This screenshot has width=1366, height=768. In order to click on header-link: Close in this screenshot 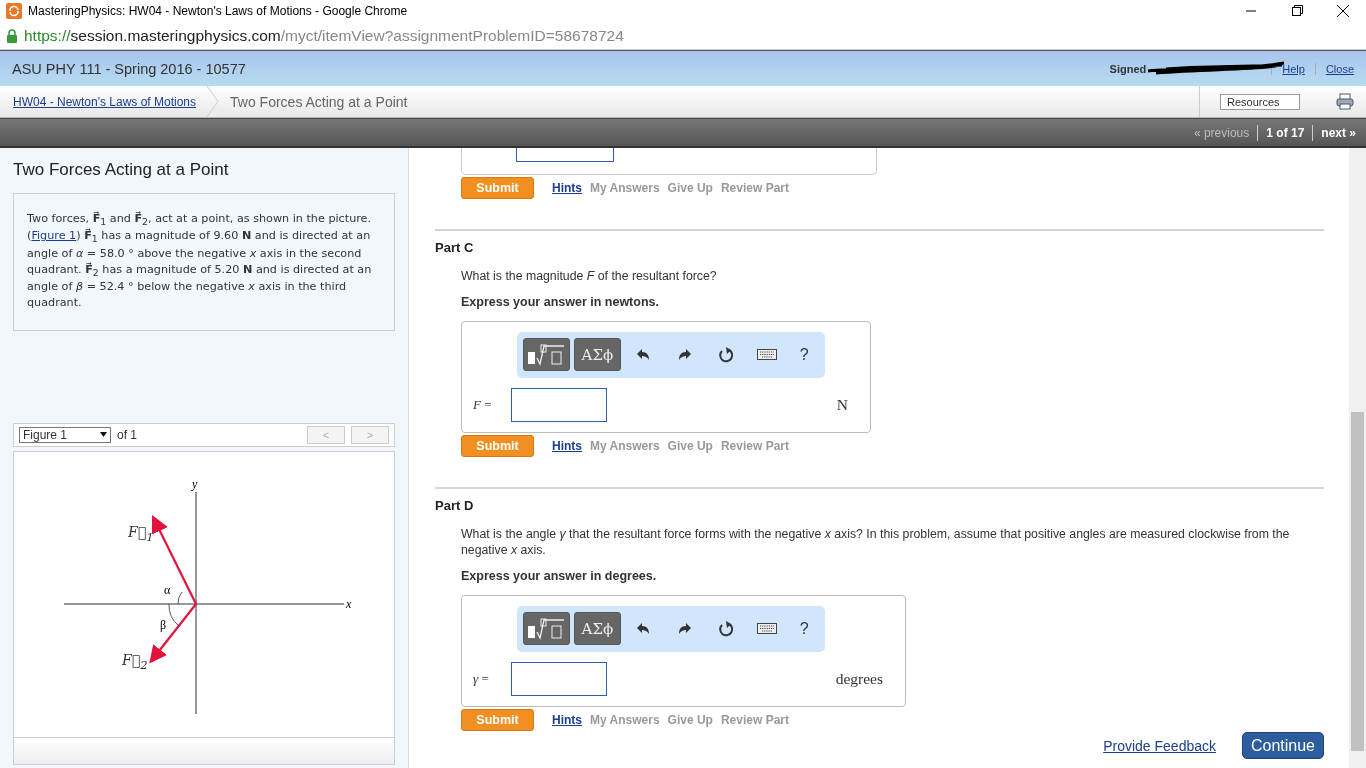, I will do `click(1339, 68)`.